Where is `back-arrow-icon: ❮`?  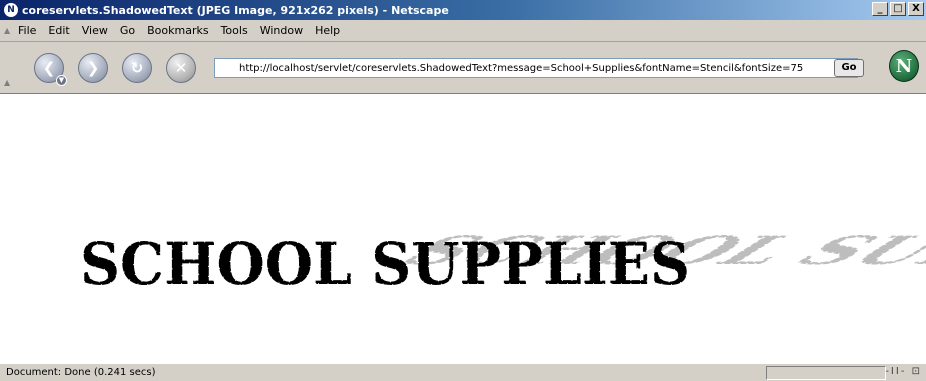
back-arrow-icon: ❮ is located at coordinates (49, 68).